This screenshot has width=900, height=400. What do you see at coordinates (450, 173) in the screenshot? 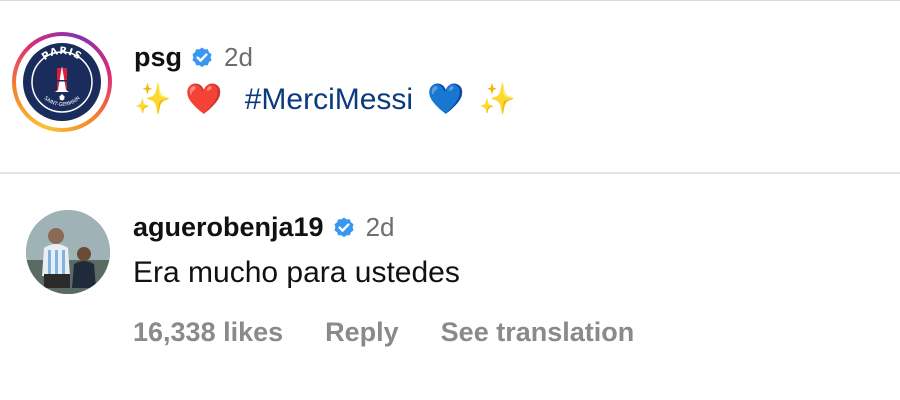
I see `section-divider` at bounding box center [450, 173].